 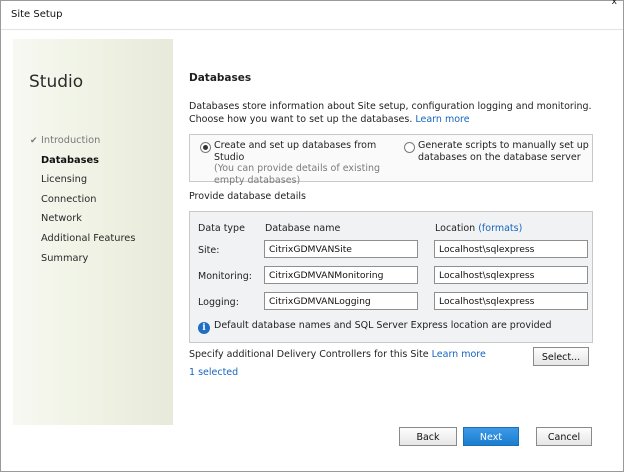 I want to click on controllers-learn-more-link: Learn more, so click(x=459, y=354).